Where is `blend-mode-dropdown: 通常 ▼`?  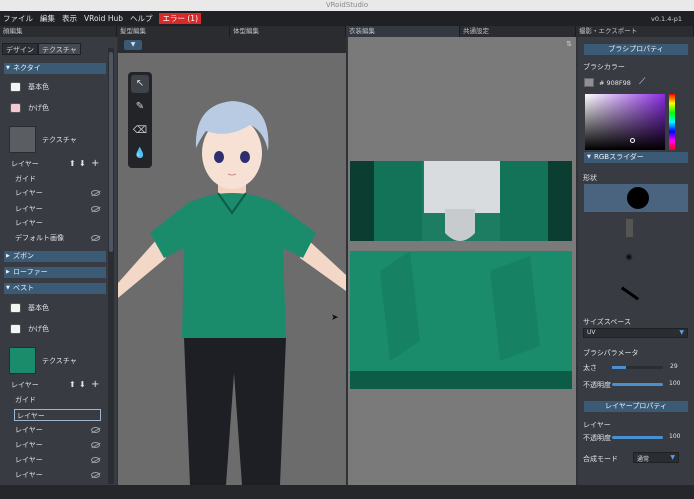 blend-mode-dropdown: 通常 ▼ is located at coordinates (656, 457).